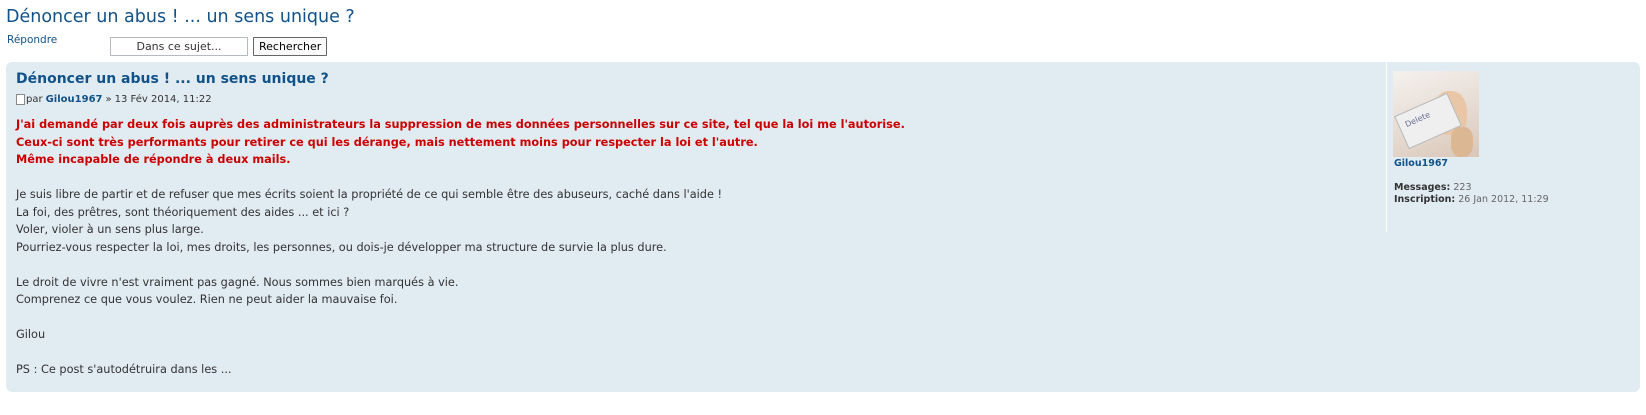  What do you see at coordinates (1503, 199) in the screenshot?
I see `inscription-value: 26 Jan 2012, 11:29` at bounding box center [1503, 199].